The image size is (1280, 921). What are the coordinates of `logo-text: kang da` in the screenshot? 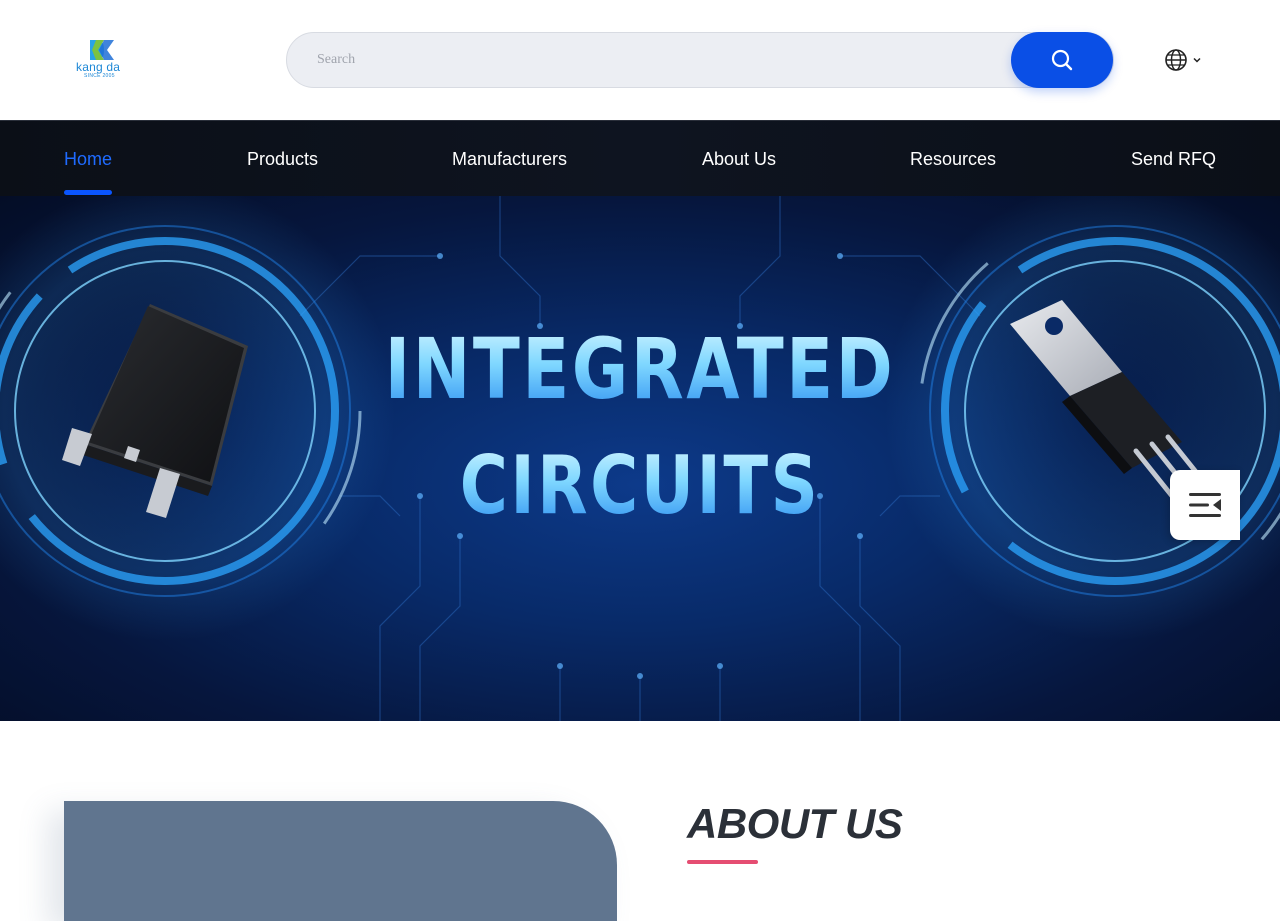 It's located at (98, 67).